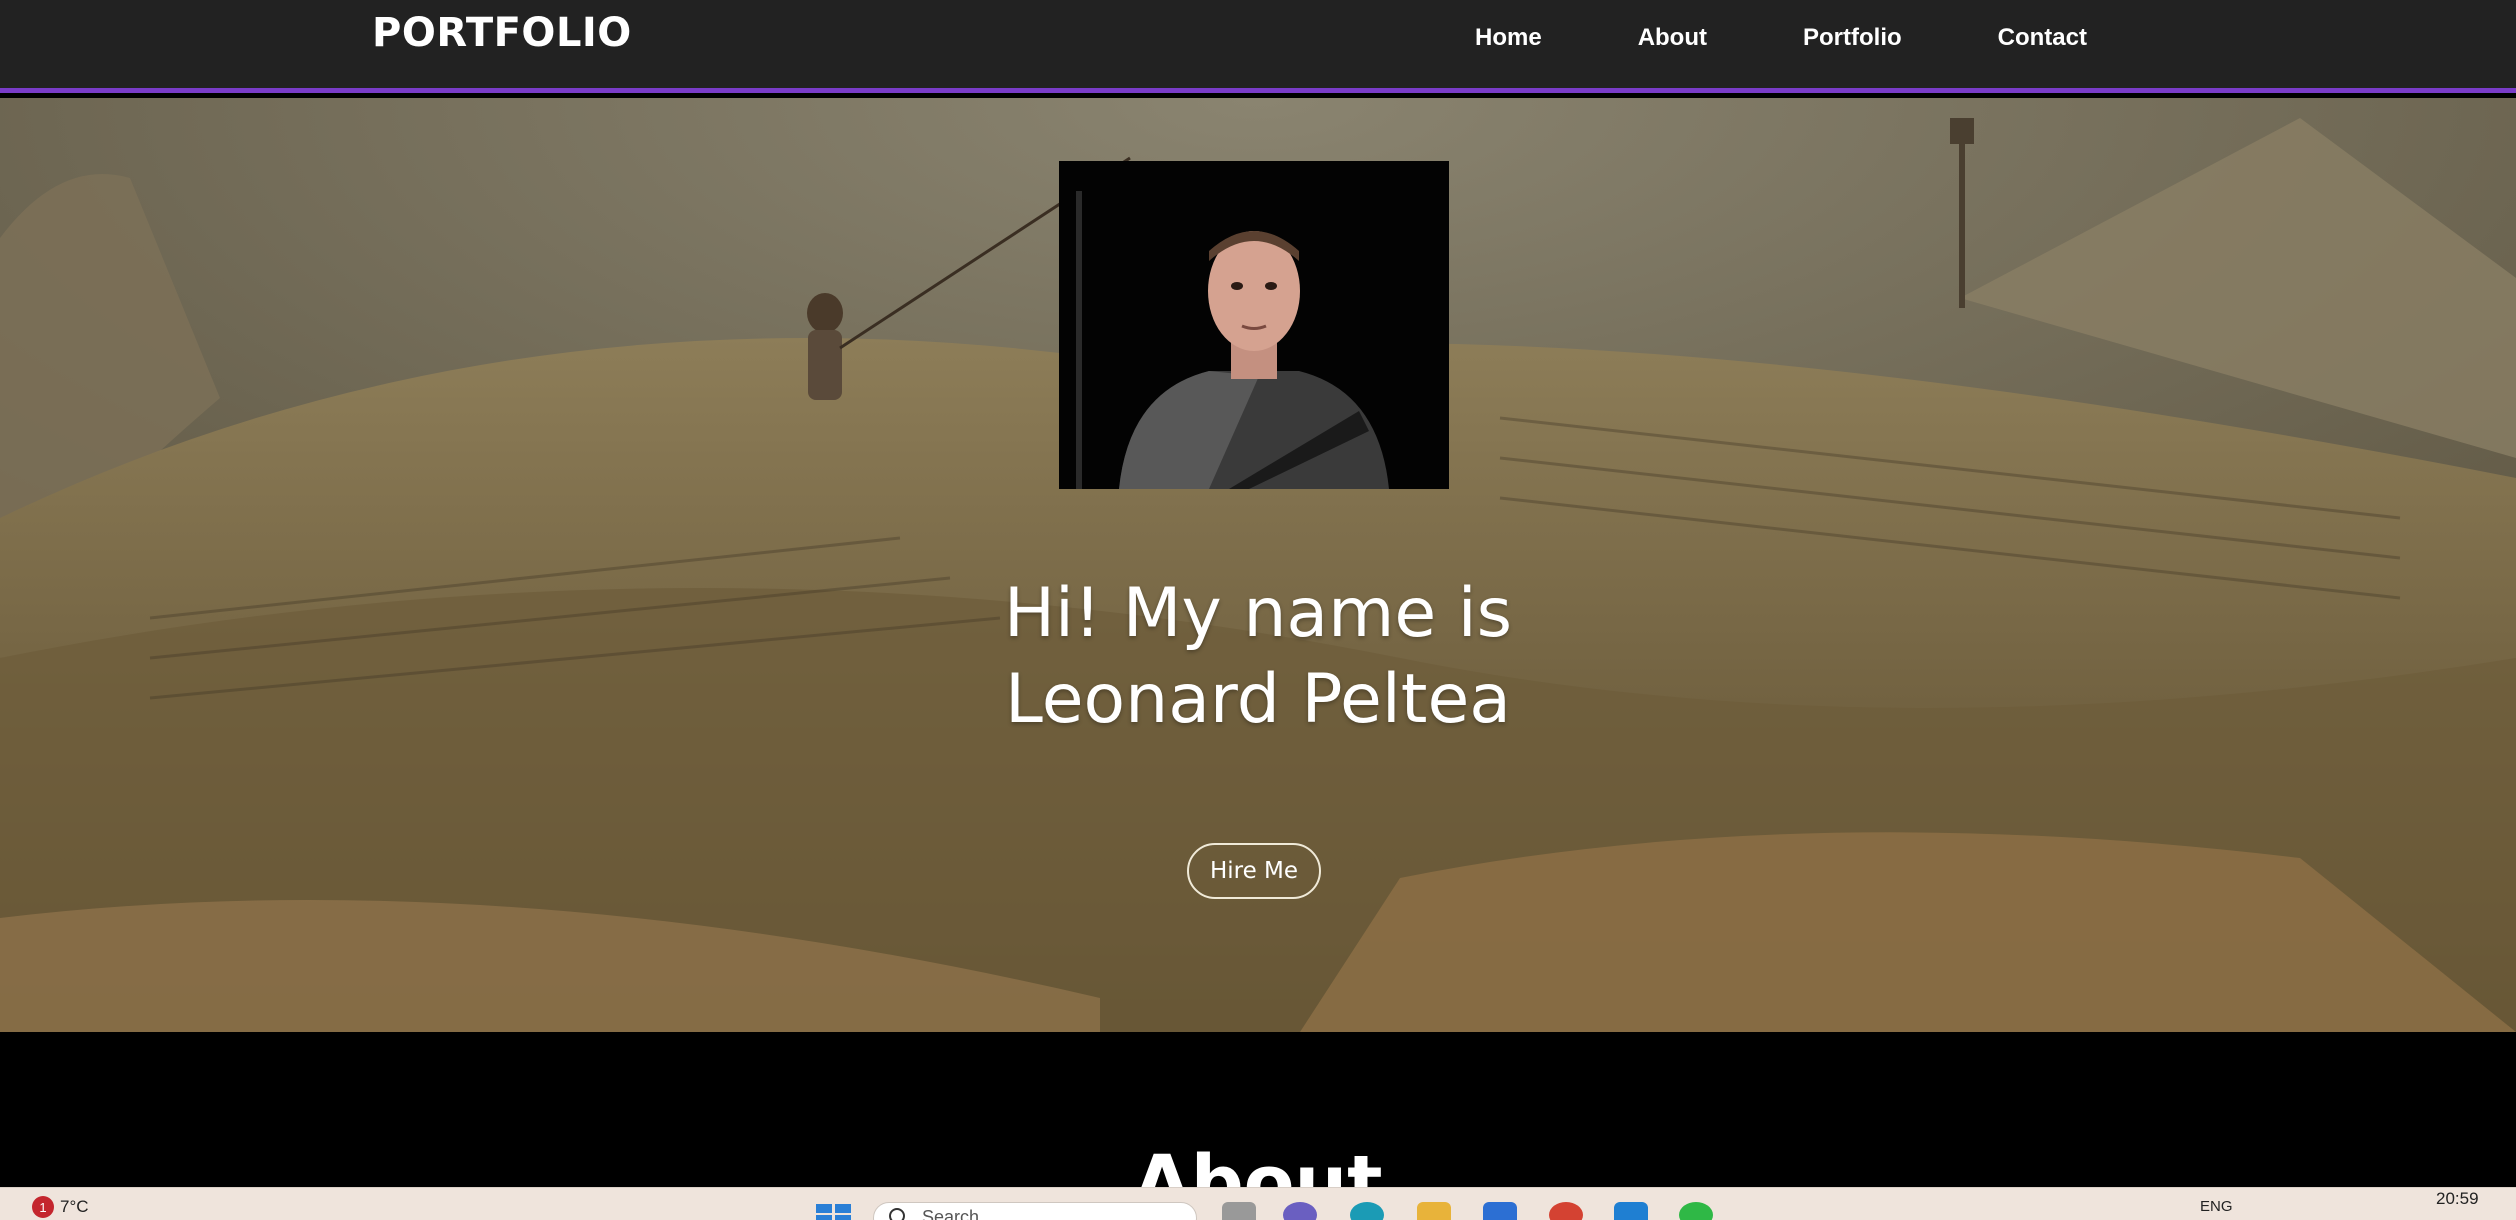 Image resolution: width=2516 pixels, height=1220 pixels. I want to click on teams-icon, so click(1300, 1211).